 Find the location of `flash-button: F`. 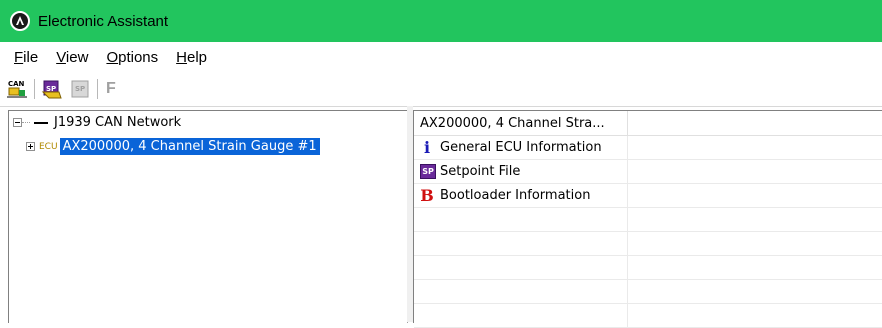

flash-button: F is located at coordinates (111, 89).